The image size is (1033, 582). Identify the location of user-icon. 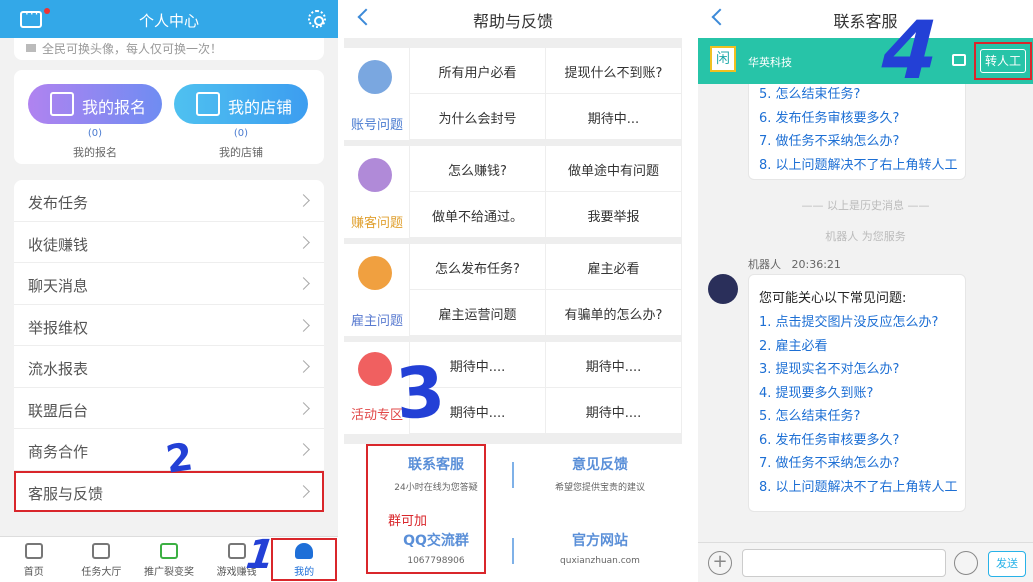
(304, 551).